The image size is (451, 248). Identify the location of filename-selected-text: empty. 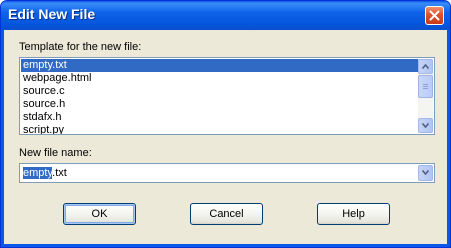
(38, 173).